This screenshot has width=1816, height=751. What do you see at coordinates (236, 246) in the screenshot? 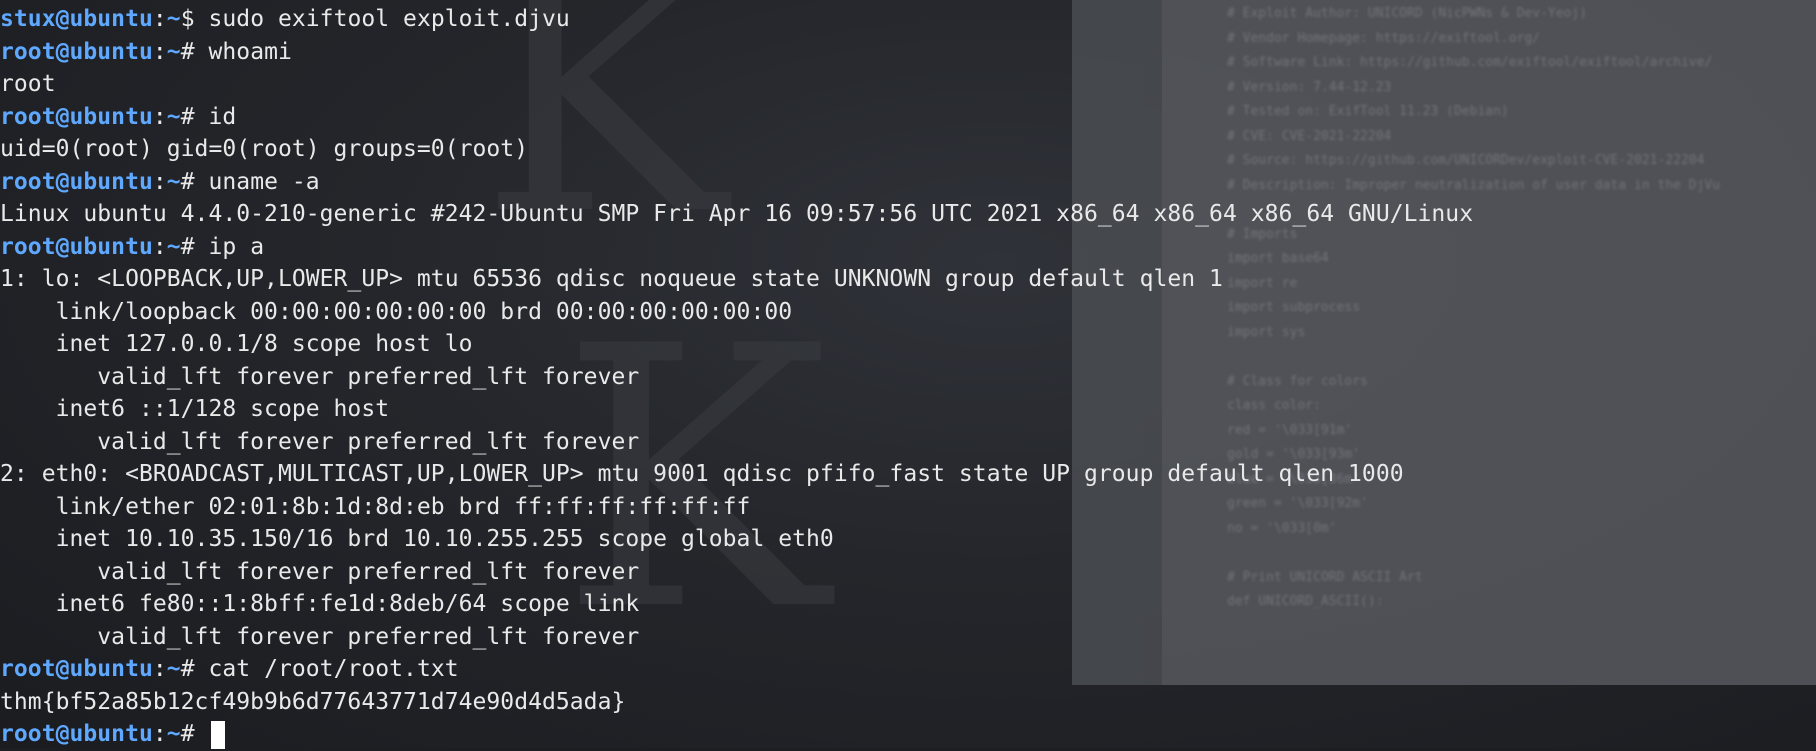
I see `command-text: ip a` at bounding box center [236, 246].